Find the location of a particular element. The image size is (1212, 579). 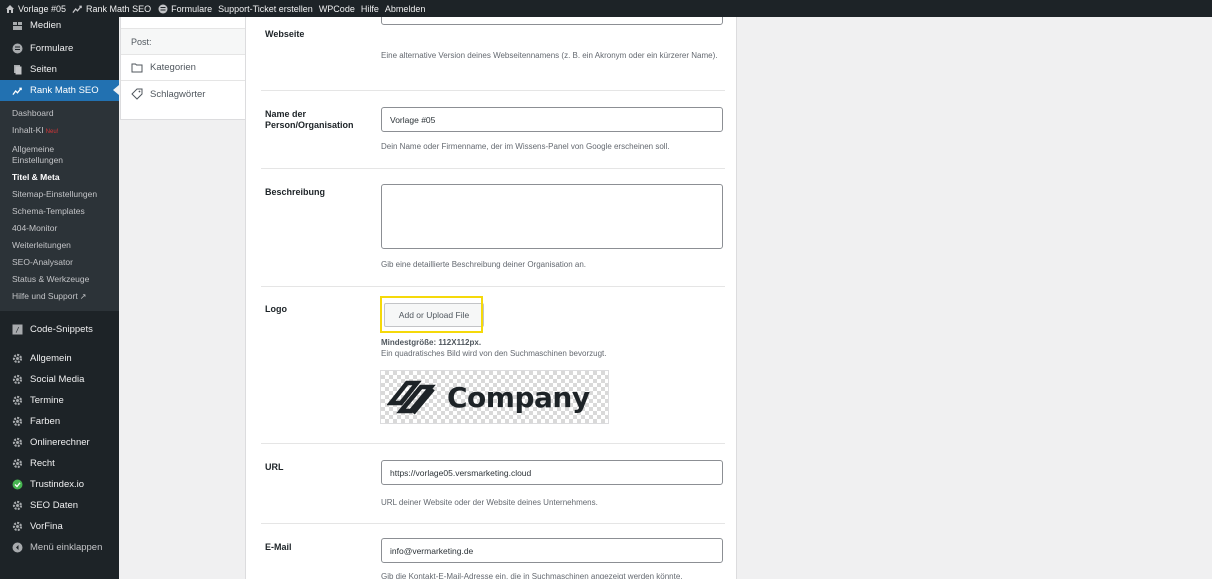

menu-termine: Termine is located at coordinates (59, 400).